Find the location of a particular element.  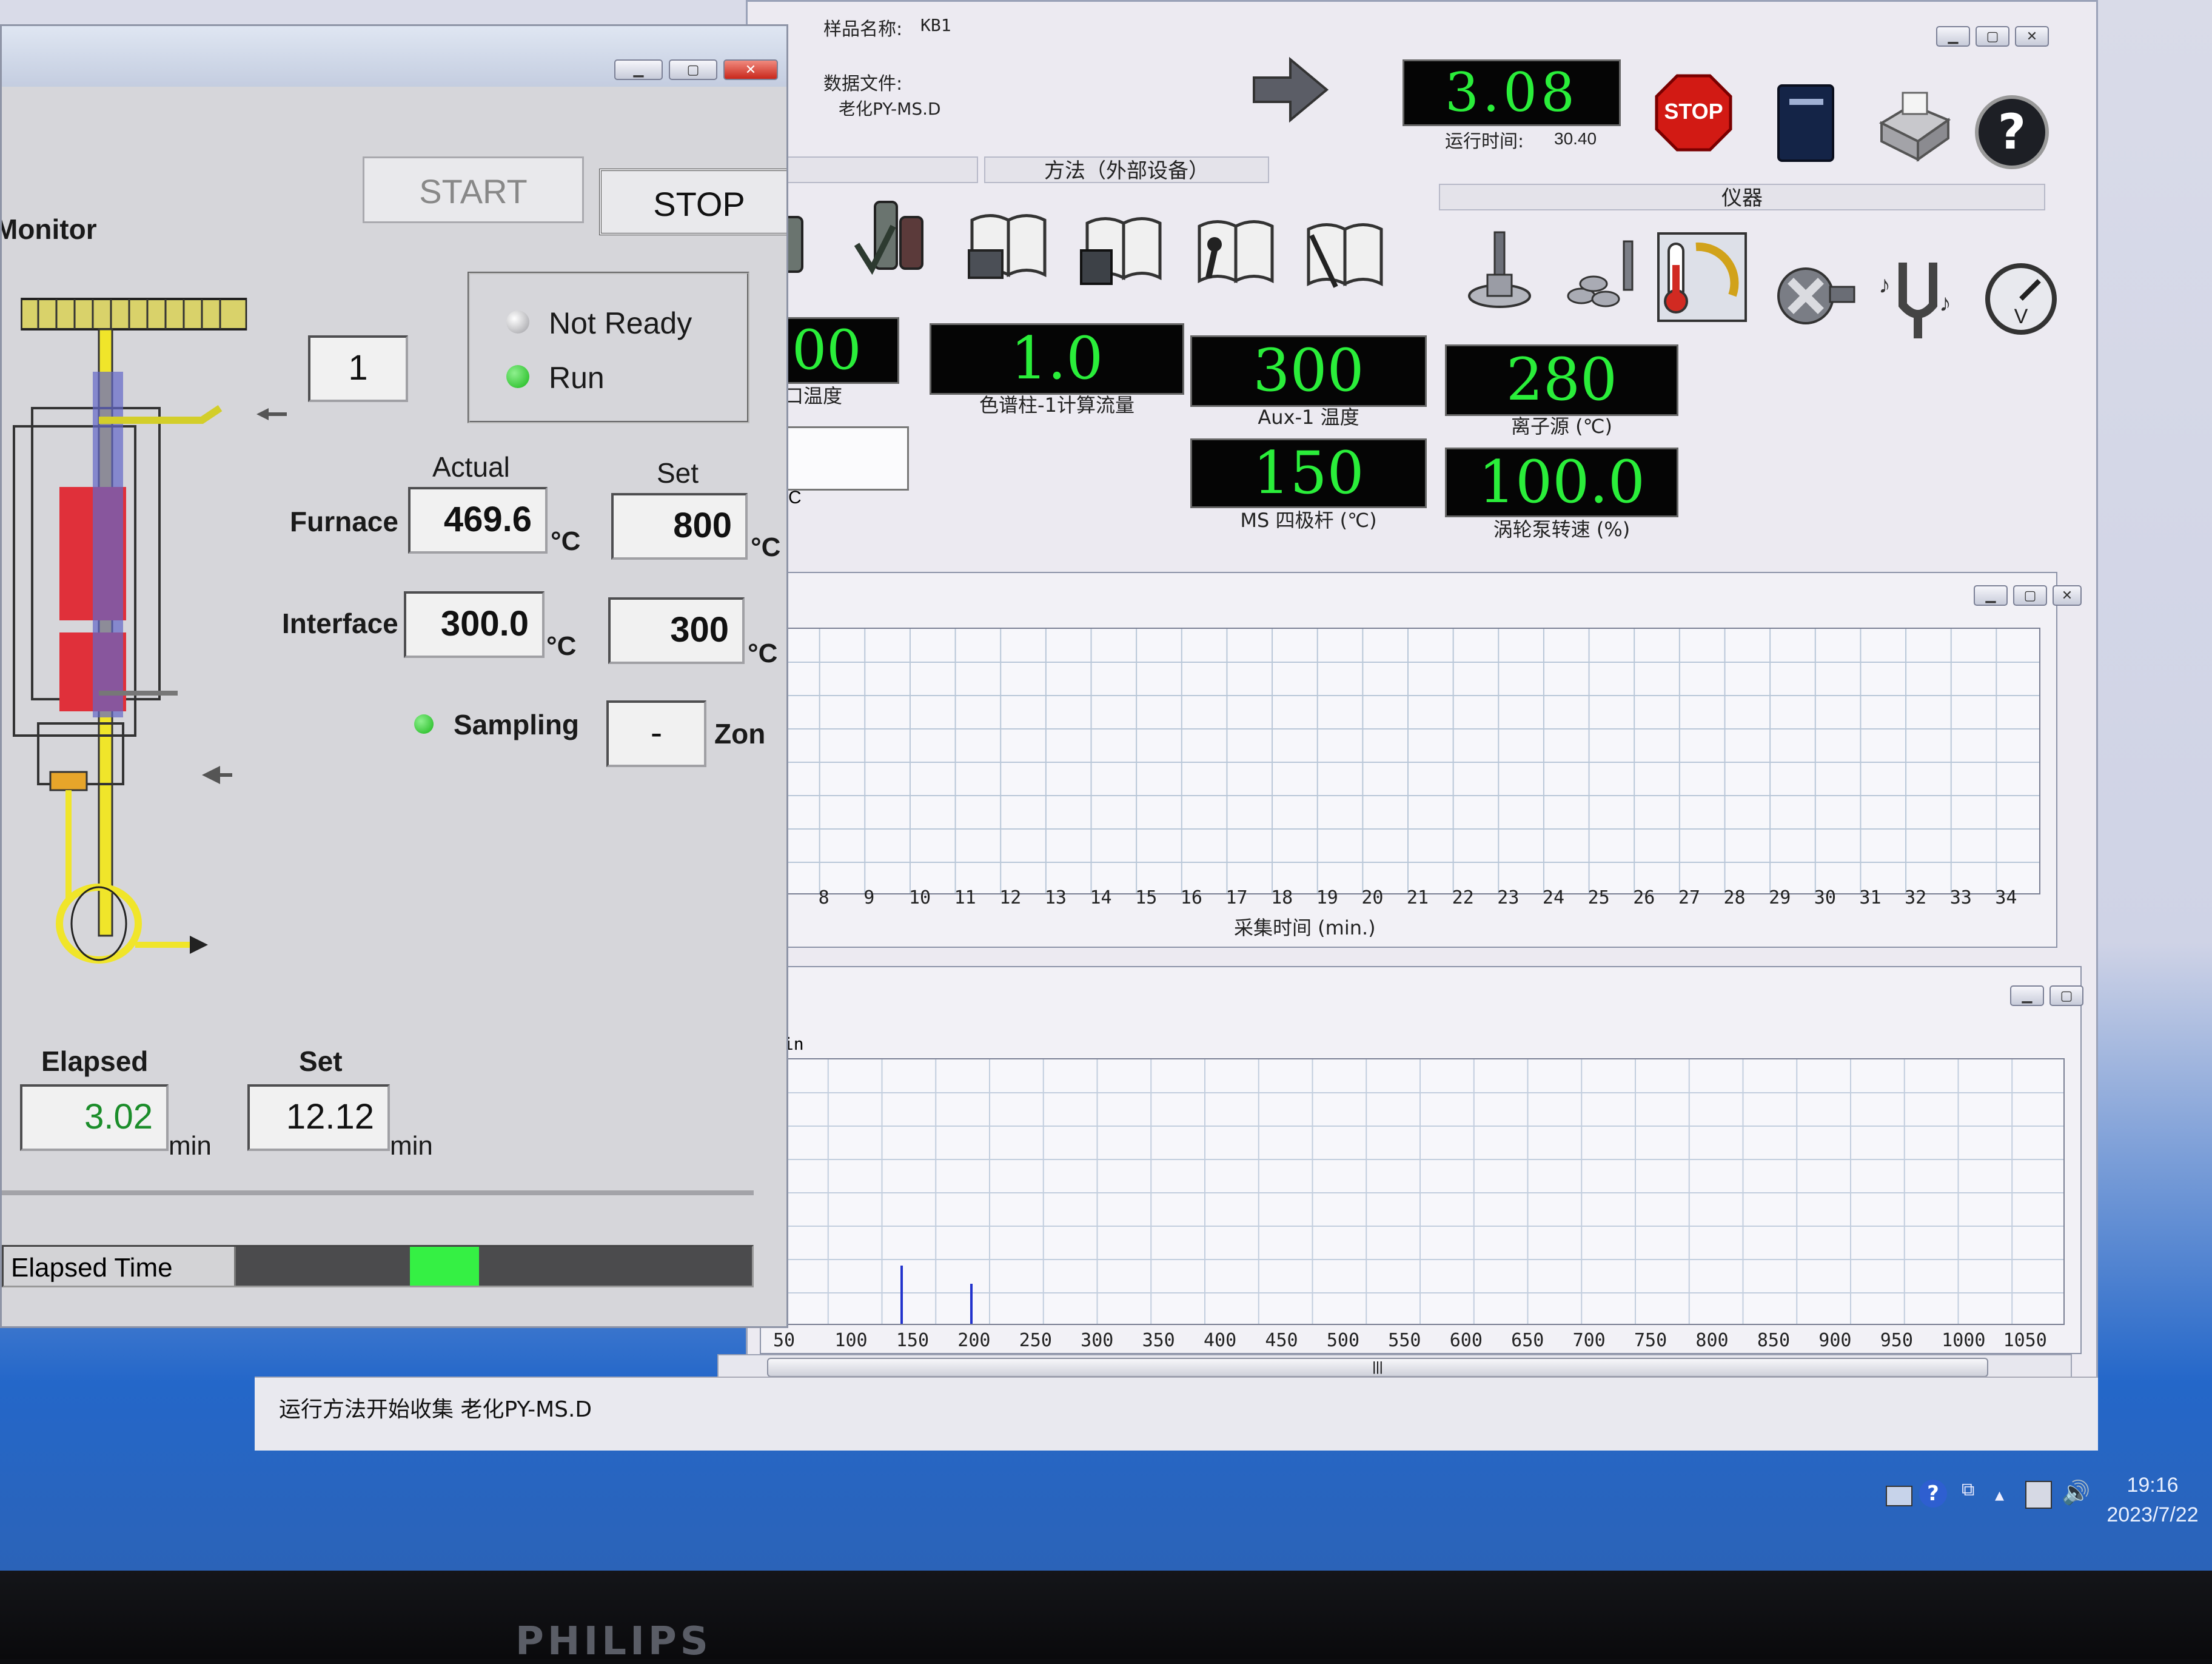

data-file-value: 老化PY-MS.D is located at coordinates (890, 109).